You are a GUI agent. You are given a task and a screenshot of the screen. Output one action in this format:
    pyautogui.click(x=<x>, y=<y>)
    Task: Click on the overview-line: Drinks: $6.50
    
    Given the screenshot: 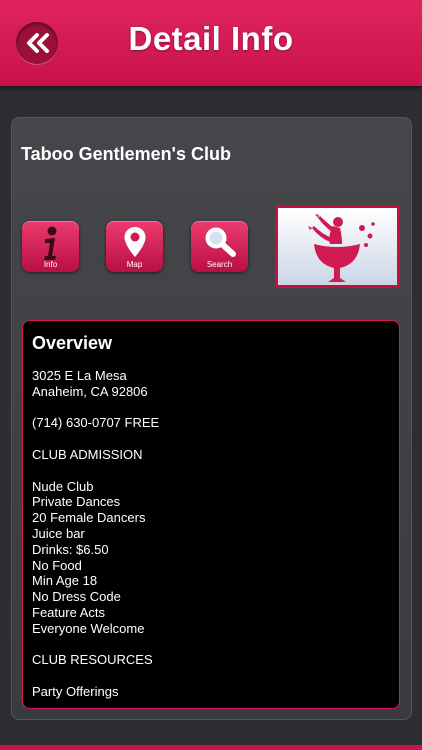 What is the action you would take?
    pyautogui.click(x=70, y=549)
    